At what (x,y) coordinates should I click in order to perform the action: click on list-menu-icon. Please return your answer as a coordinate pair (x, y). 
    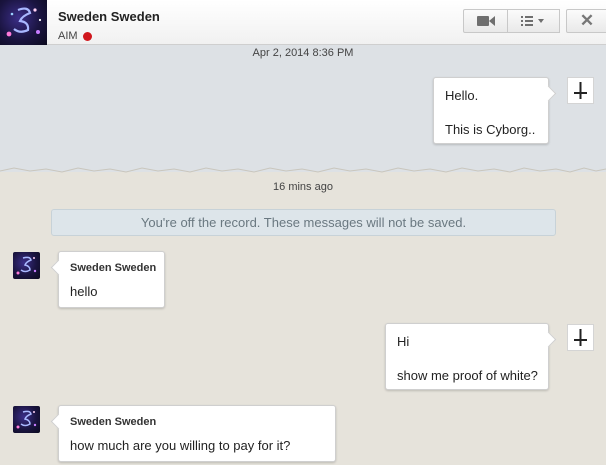
    Looking at the image, I should click on (532, 21).